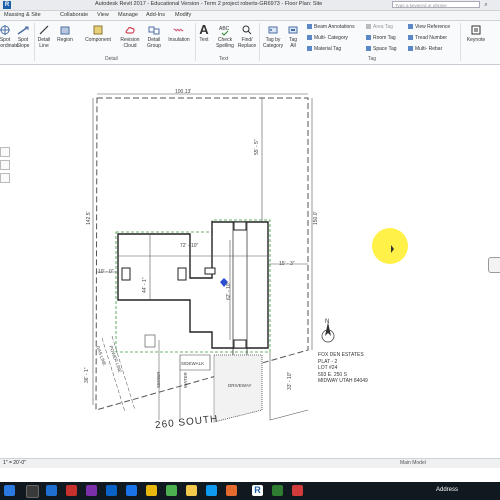  Describe the element at coordinates (5, 30) in the screenshot. I see `spot-coordinate-icon` at that location.